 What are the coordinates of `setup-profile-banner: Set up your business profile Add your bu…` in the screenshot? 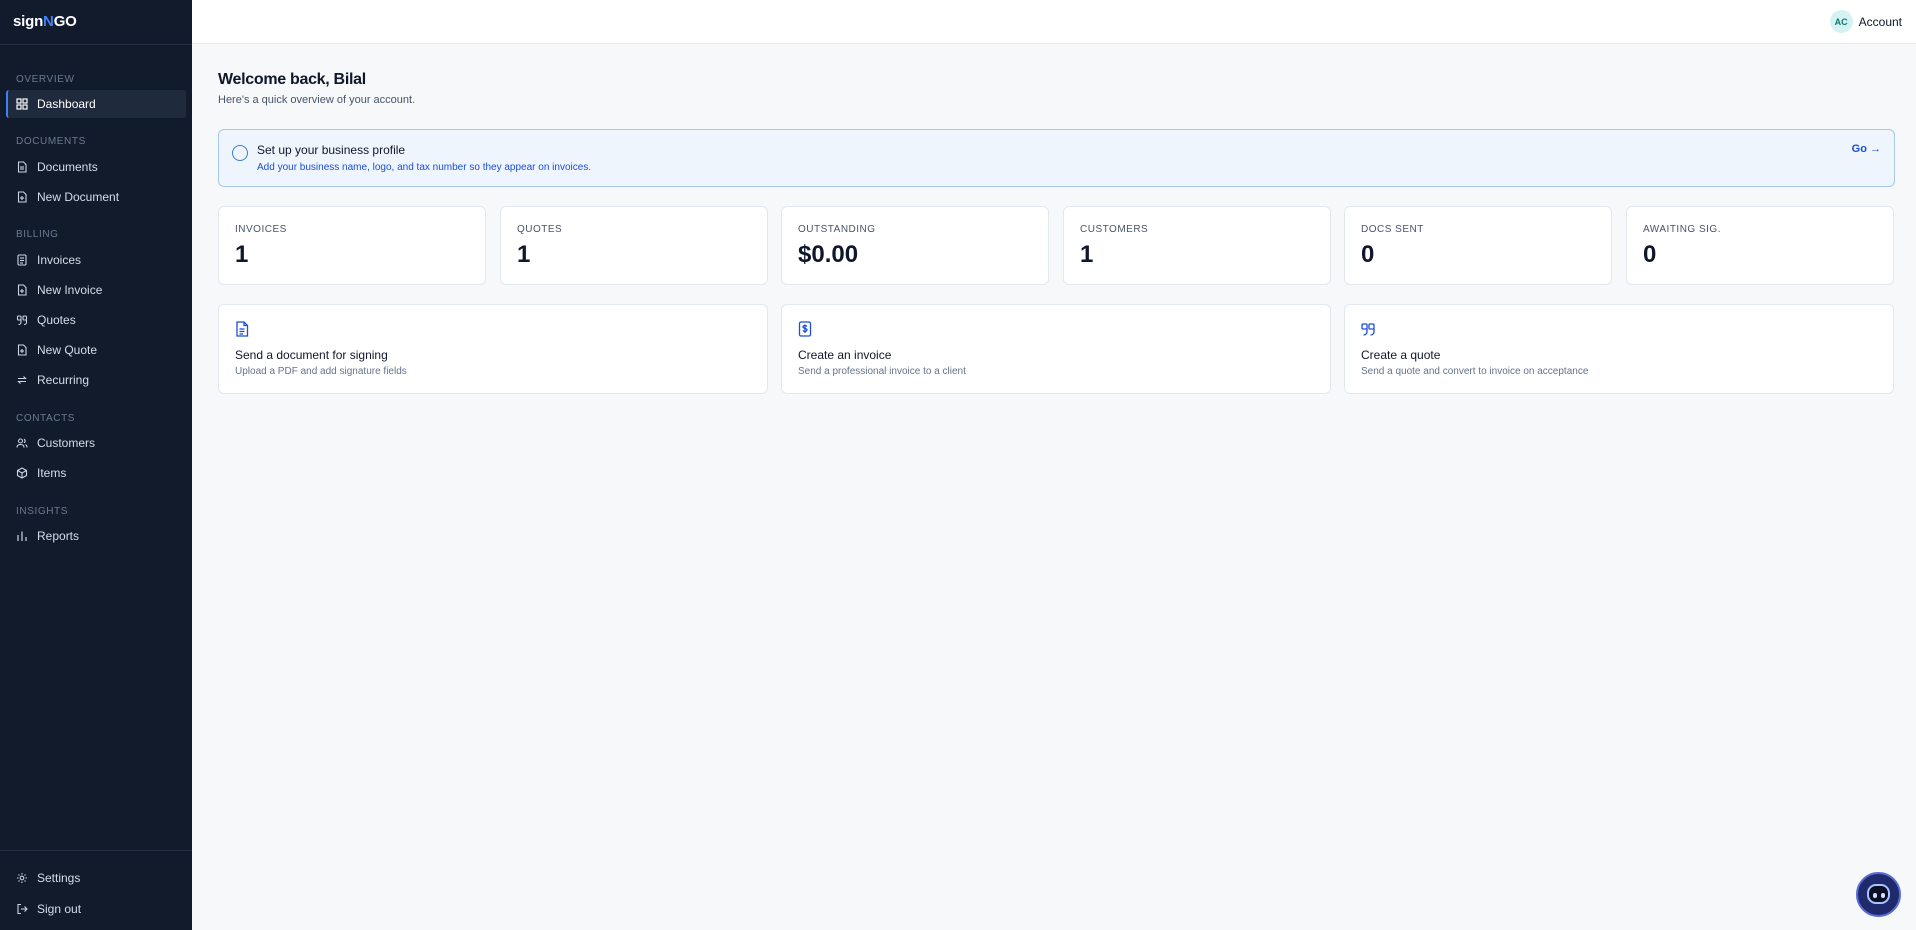 It's located at (1056, 158).